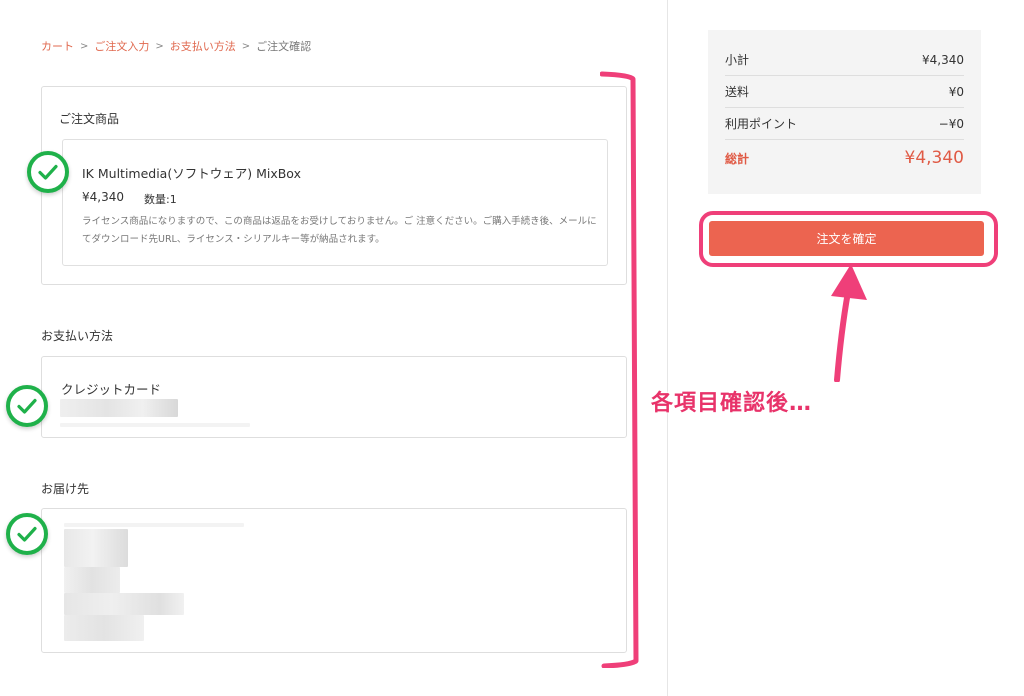 This screenshot has width=1024, height=696. I want to click on breadcrumb-current: ご注文確認, so click(284, 46).